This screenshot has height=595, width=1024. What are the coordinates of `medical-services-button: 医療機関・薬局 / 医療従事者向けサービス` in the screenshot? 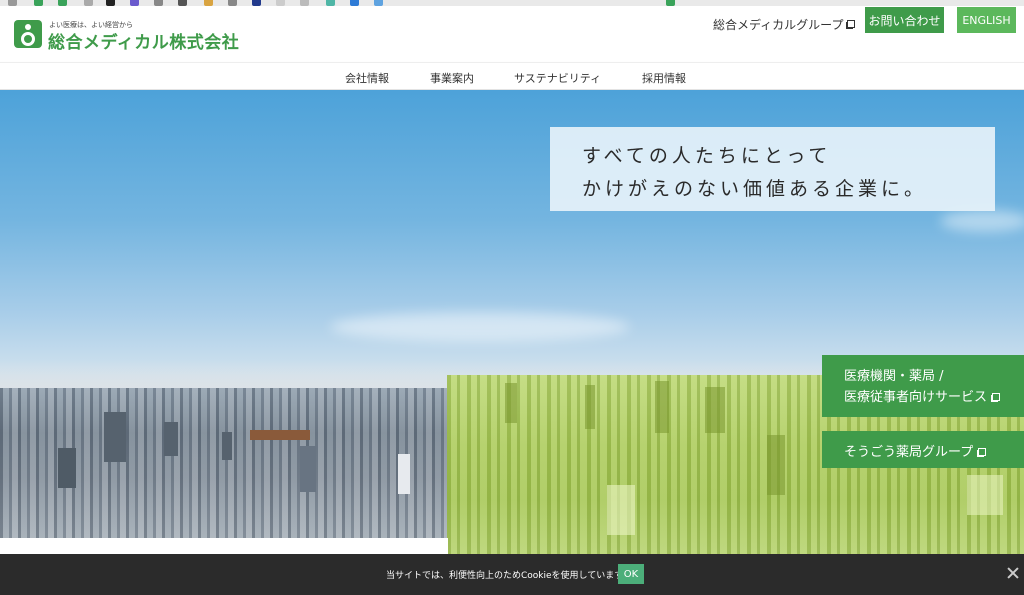 It's located at (923, 386).